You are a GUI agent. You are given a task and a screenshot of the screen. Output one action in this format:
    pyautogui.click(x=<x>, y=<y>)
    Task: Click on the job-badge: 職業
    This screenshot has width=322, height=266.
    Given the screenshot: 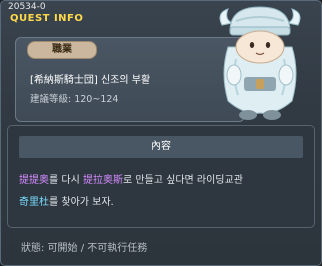 What is the action you would take?
    pyautogui.click(x=62, y=50)
    